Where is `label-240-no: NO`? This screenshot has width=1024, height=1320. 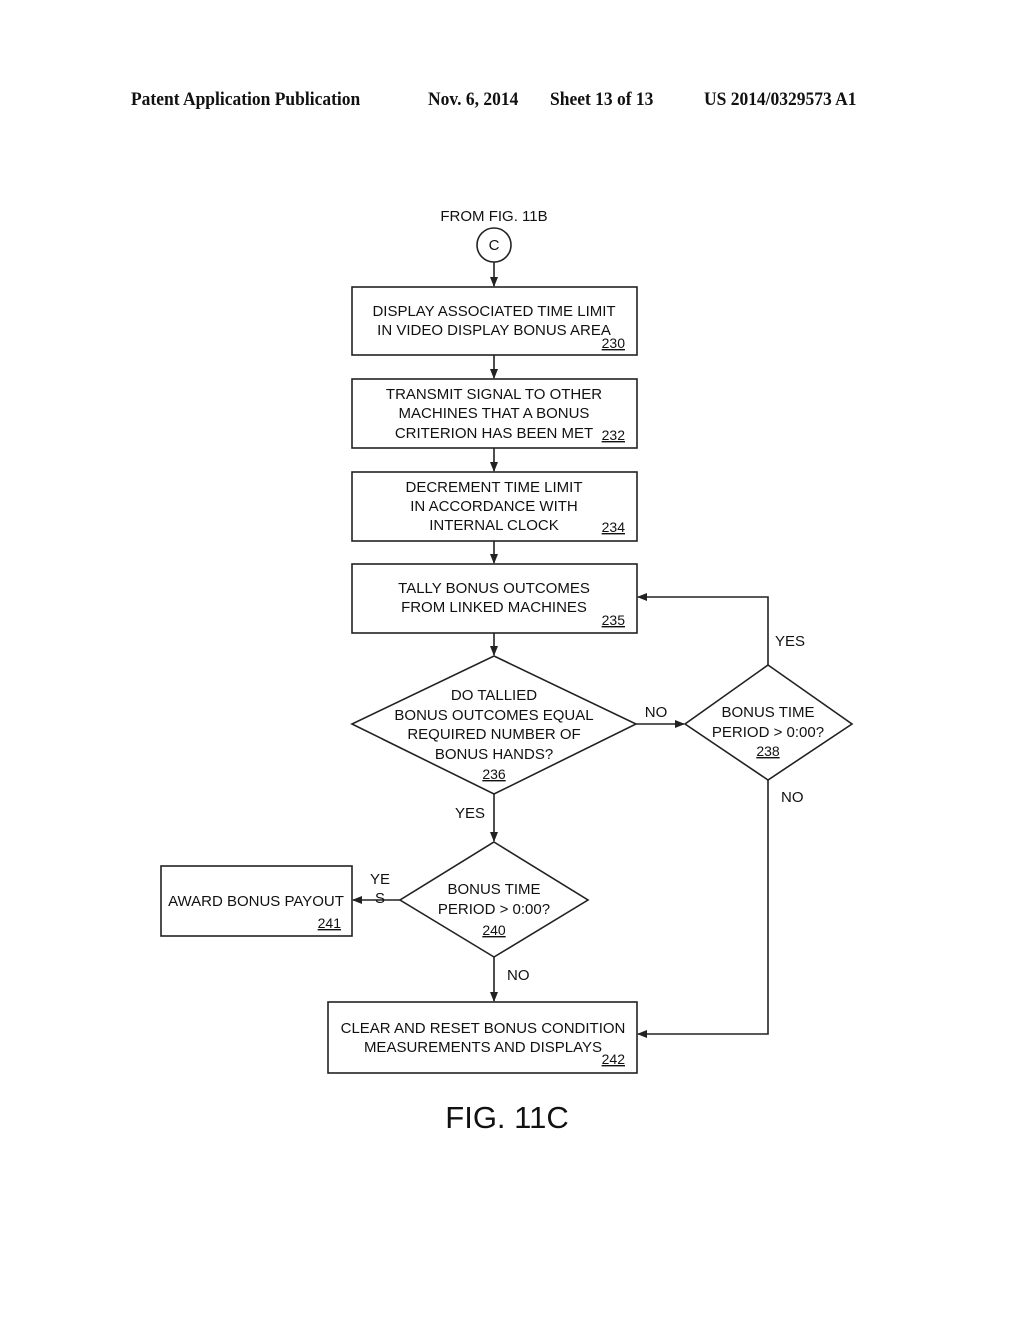
label-240-no: NO is located at coordinates (518, 975).